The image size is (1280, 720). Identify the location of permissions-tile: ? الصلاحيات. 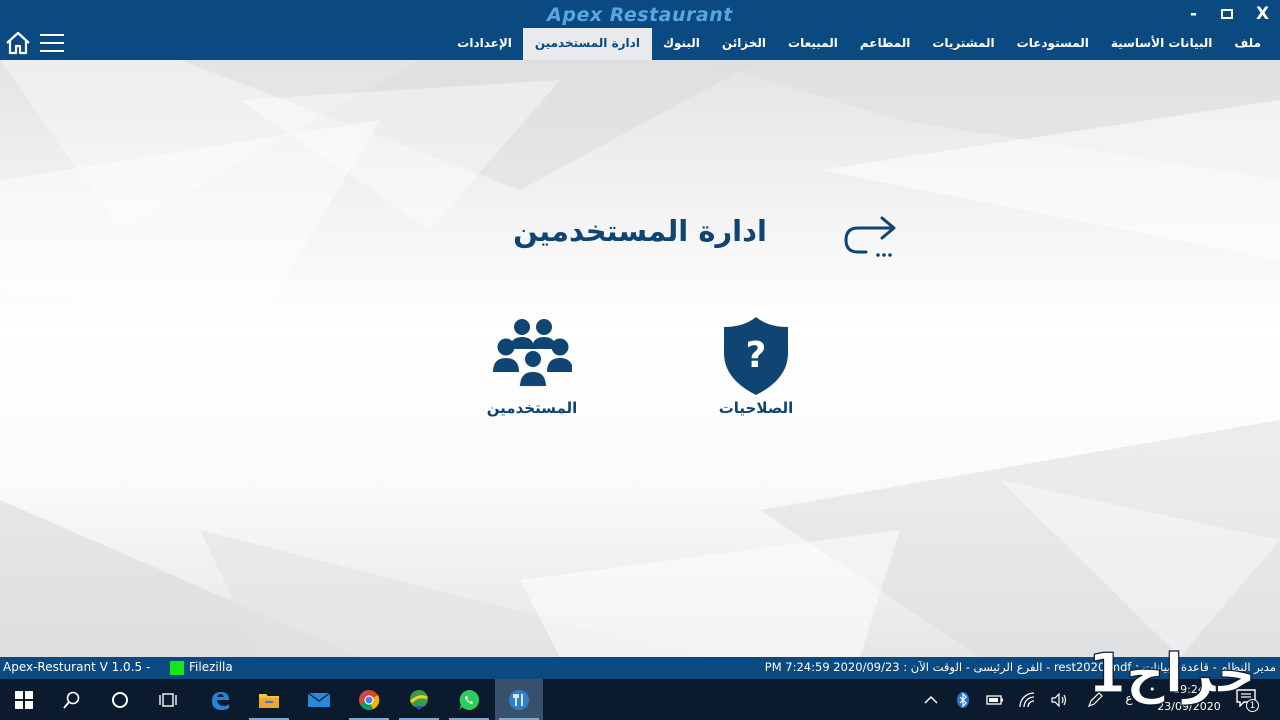
(756, 375).